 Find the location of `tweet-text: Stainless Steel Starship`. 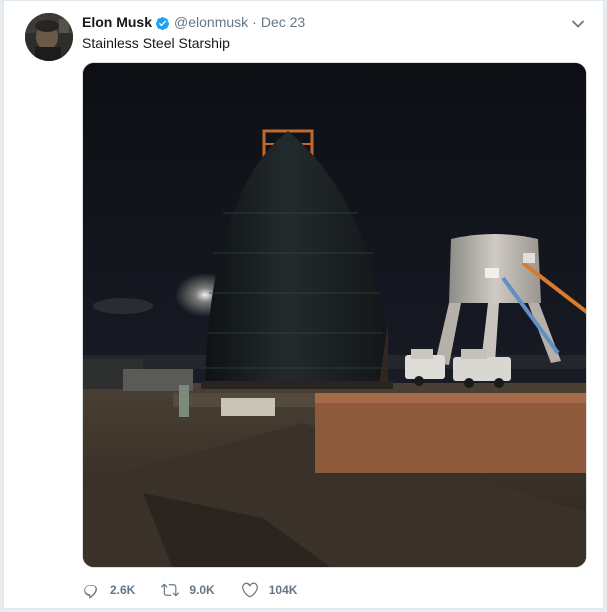

tweet-text: Stainless Steel Starship is located at coordinates (156, 43).